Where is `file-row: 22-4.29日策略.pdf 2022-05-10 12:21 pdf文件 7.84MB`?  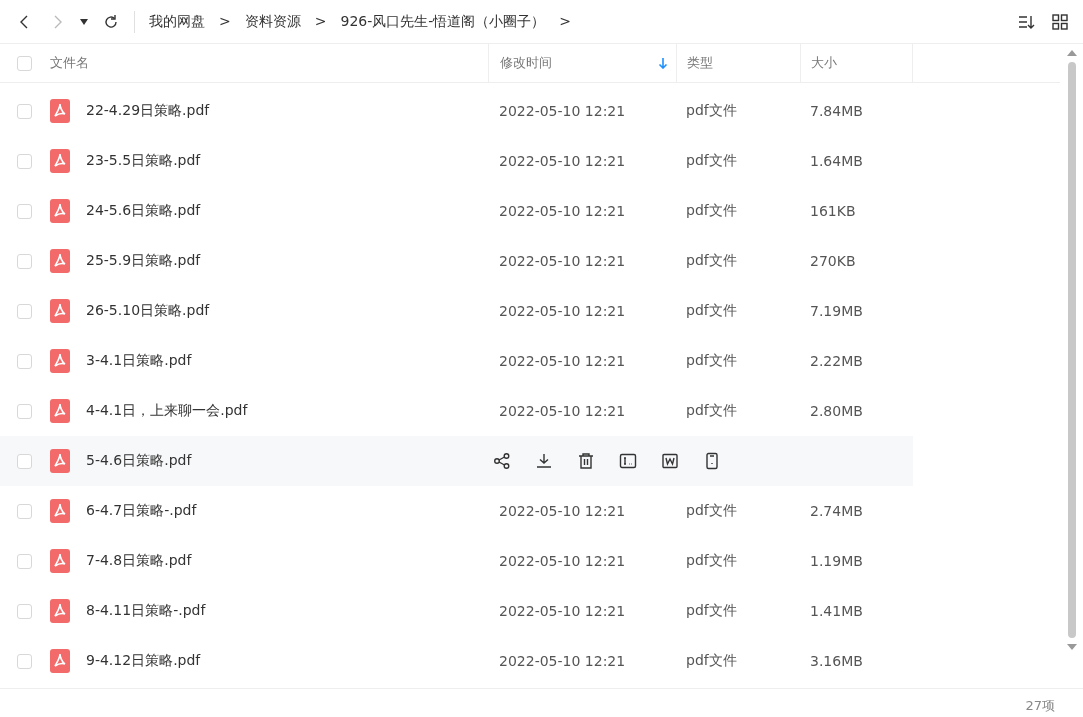
file-row: 22-4.29日策略.pdf 2022-05-10 12:21 pdf文件 7.84MB is located at coordinates (456, 111).